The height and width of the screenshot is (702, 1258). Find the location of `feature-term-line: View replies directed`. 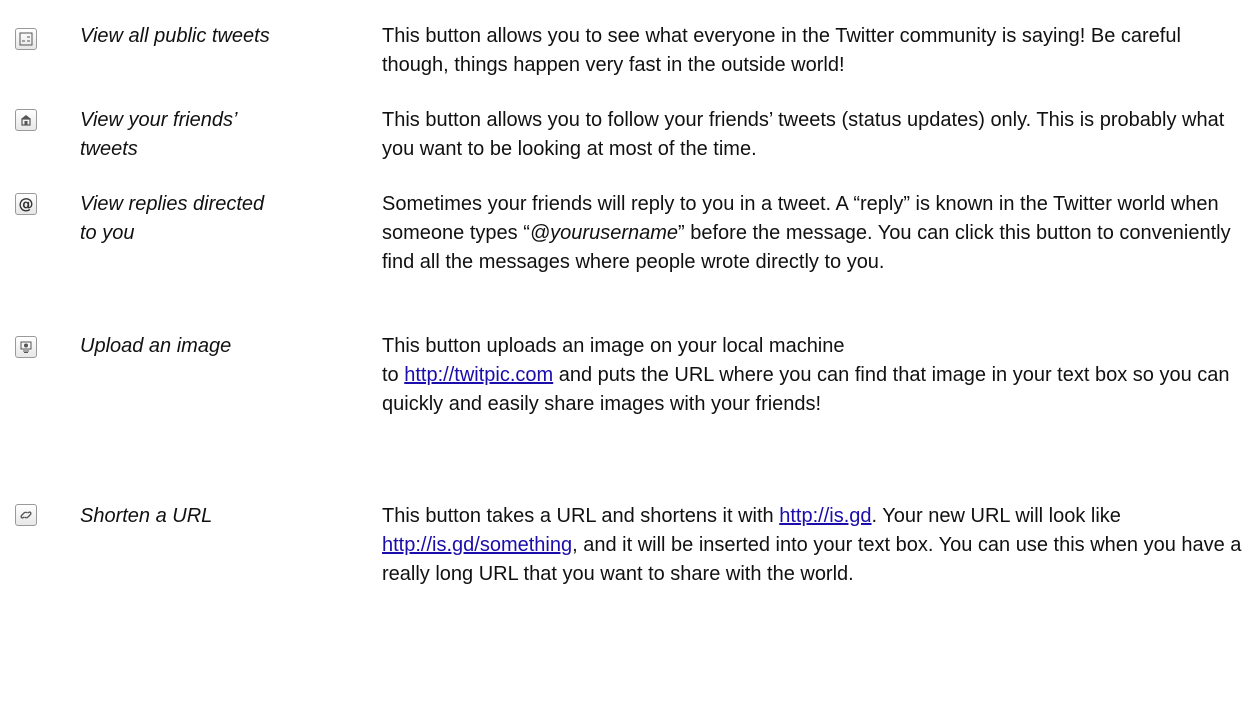

feature-term-line: View replies directed is located at coordinates (172, 204).